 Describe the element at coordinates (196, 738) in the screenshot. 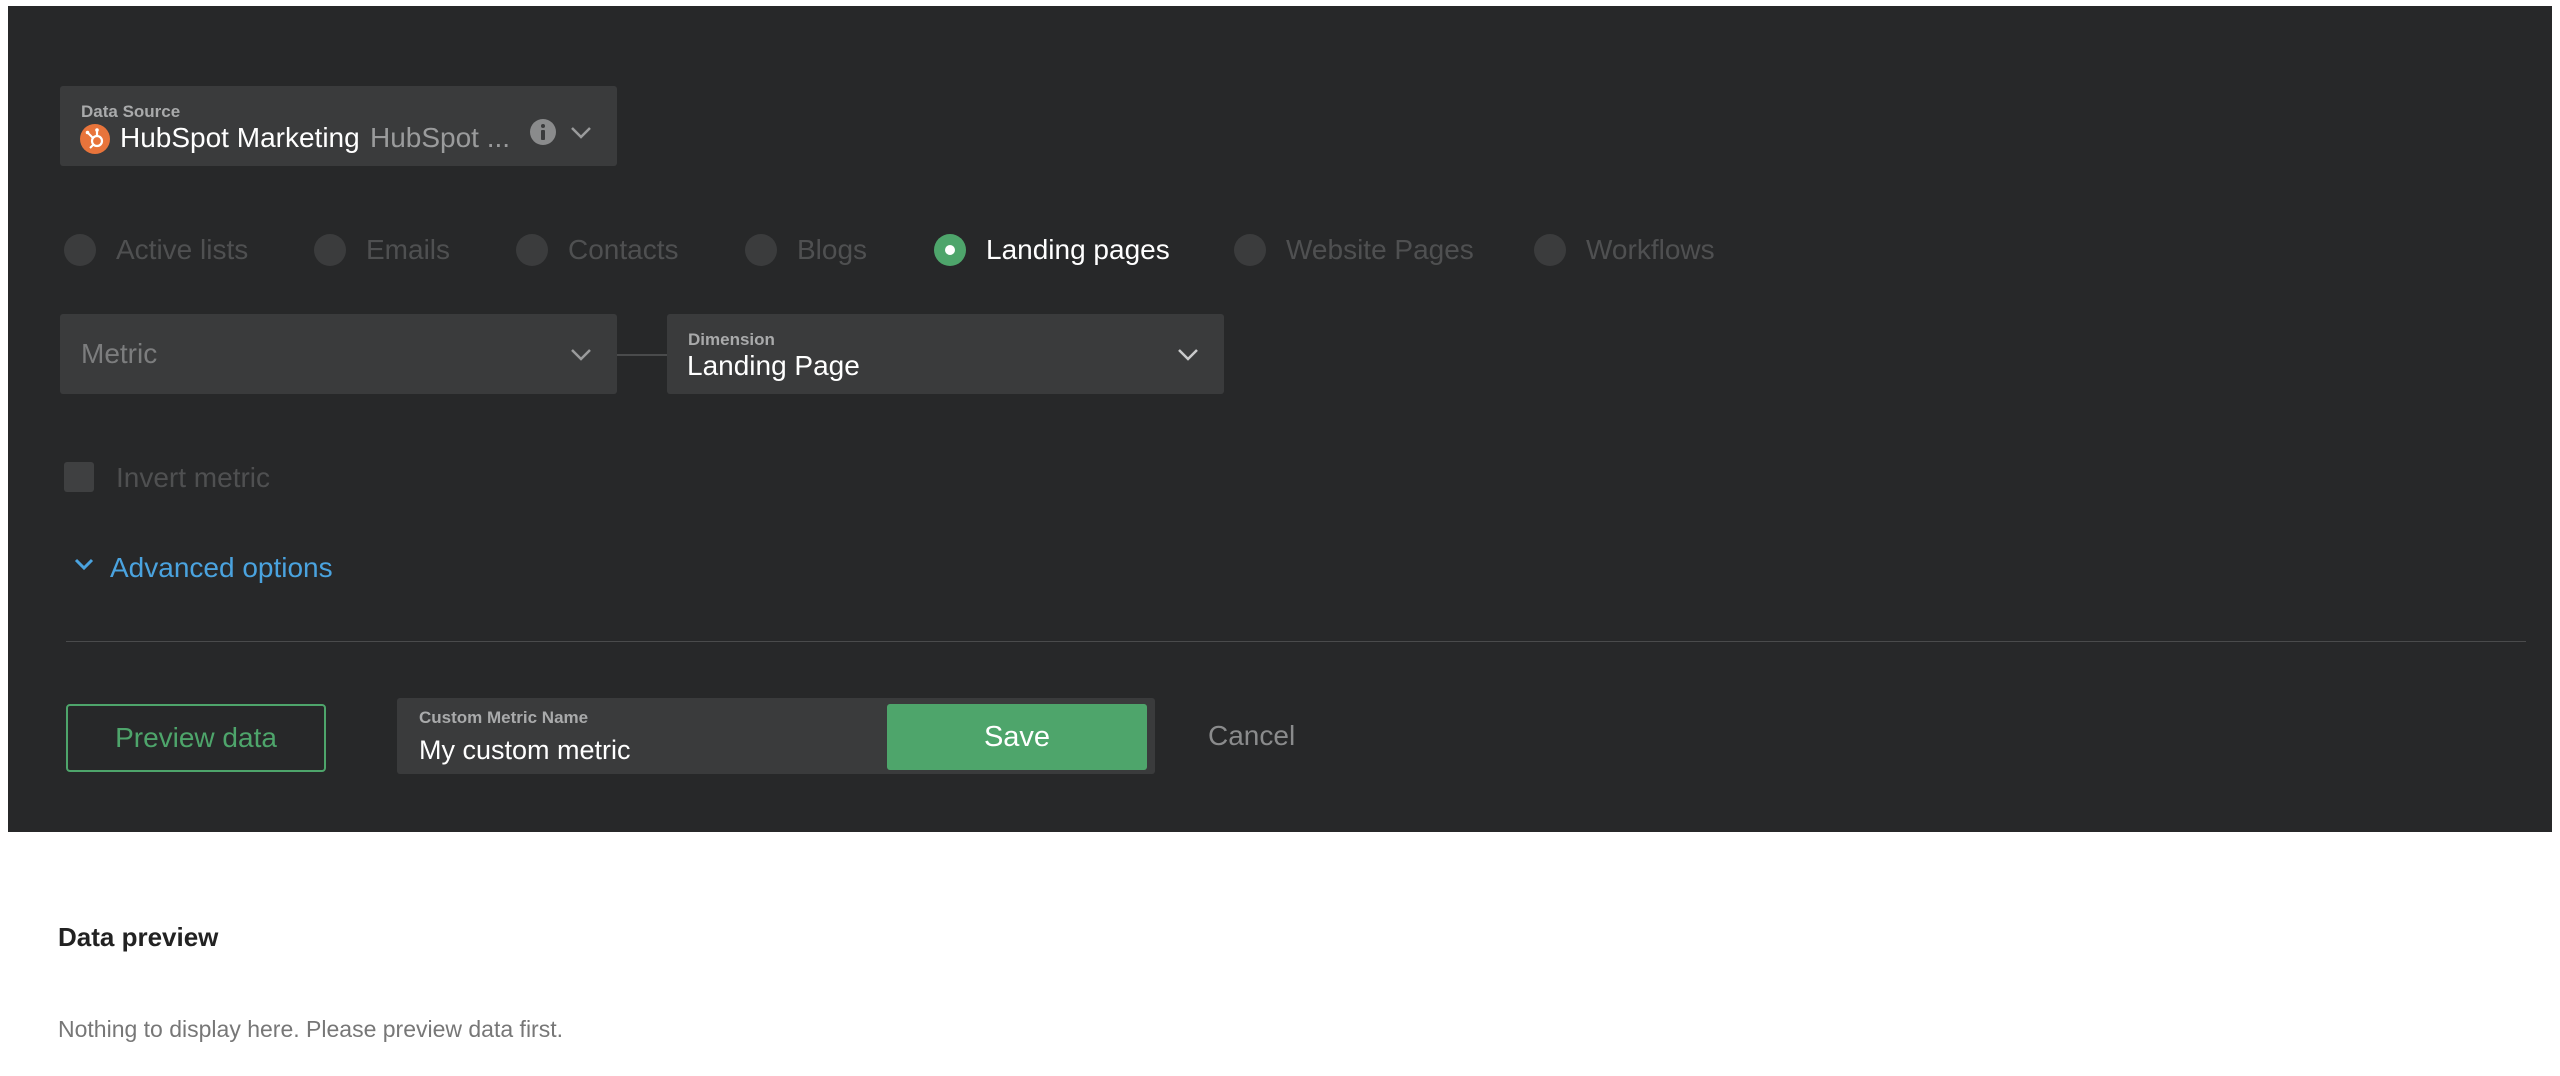

I see `preview-data-button: Preview data` at that location.